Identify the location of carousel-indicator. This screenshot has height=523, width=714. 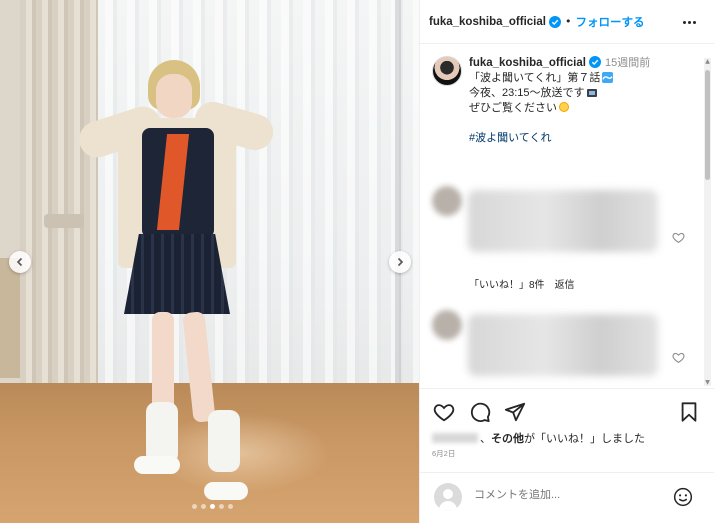
(212, 506).